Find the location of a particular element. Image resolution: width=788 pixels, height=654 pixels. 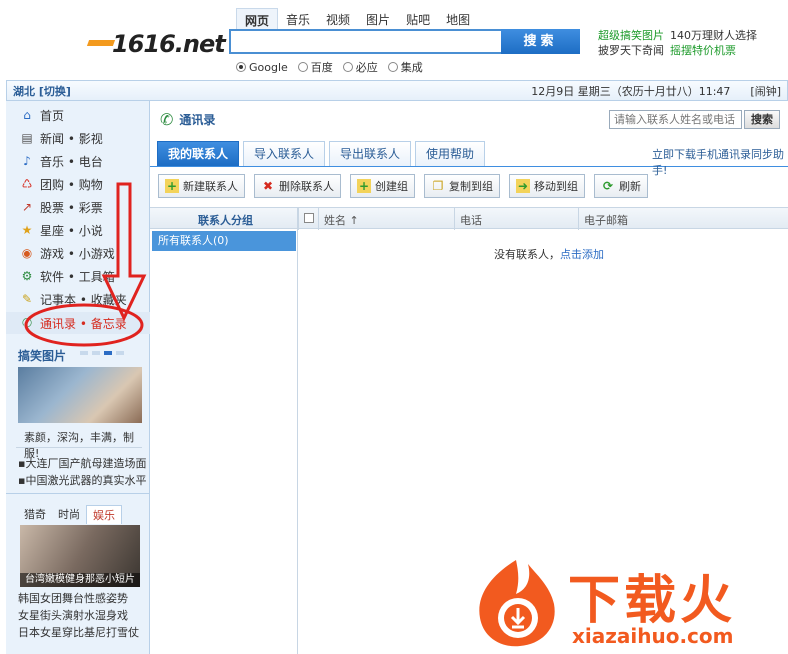

download-sync-link: 立即下载手机通讯录同步助手! is located at coordinates (720, 162).